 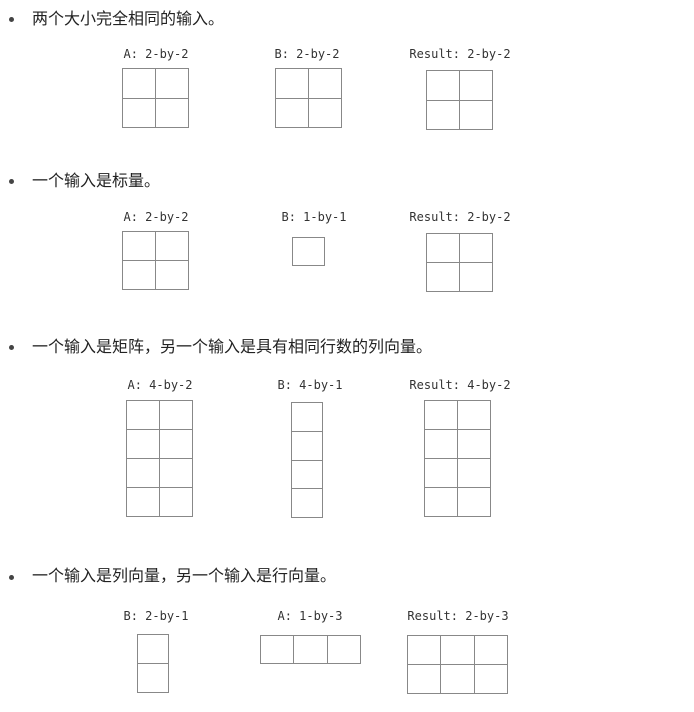 I want to click on bullet-text: 一个输入是矩阵，另一个输入是具有相同行数的列向量。, so click(x=232, y=346).